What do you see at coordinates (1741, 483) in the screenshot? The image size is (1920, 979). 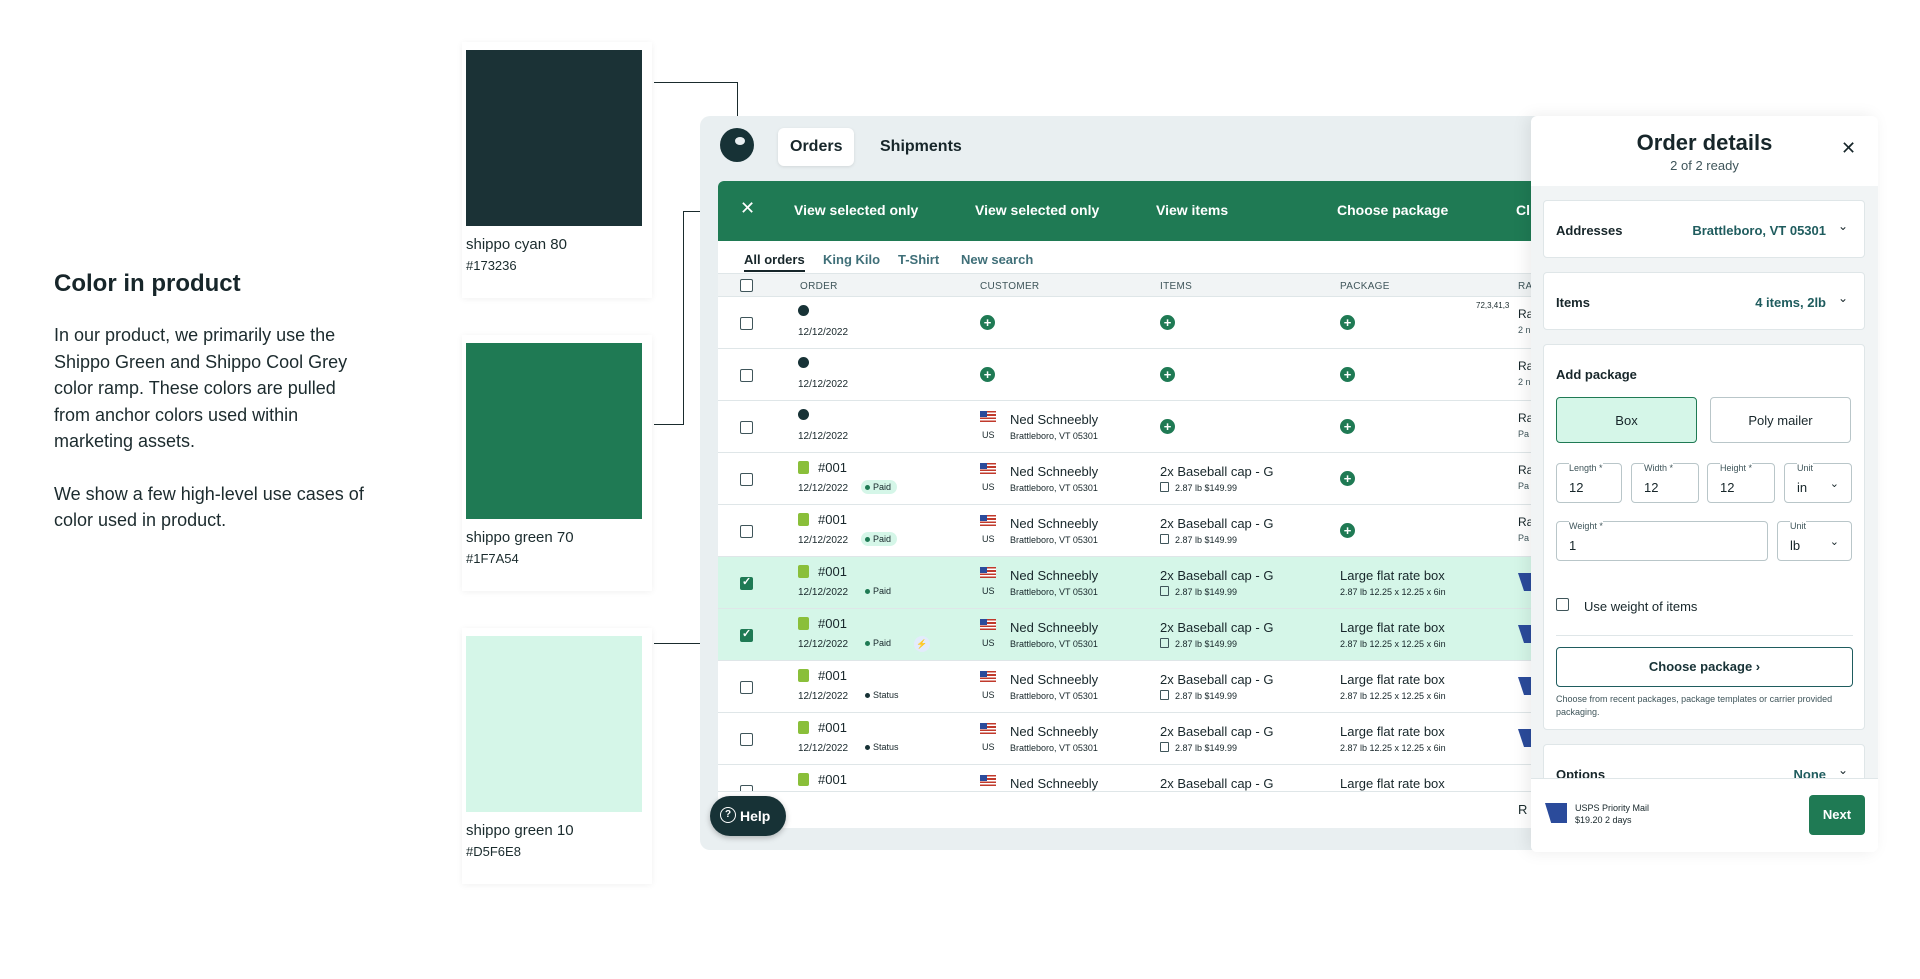 I see `height-field: Height * 12` at bounding box center [1741, 483].